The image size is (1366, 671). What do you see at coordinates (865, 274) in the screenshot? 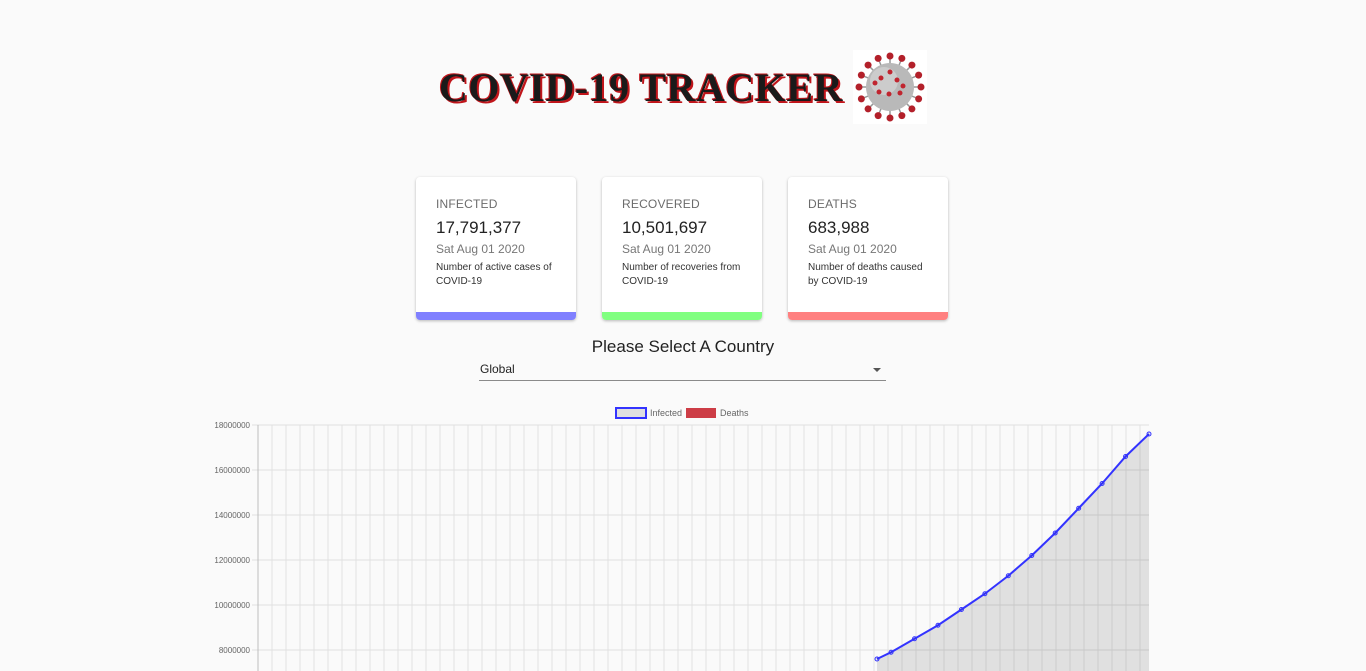
I see `card-description: Number of deaths caused by COVID-19` at bounding box center [865, 274].